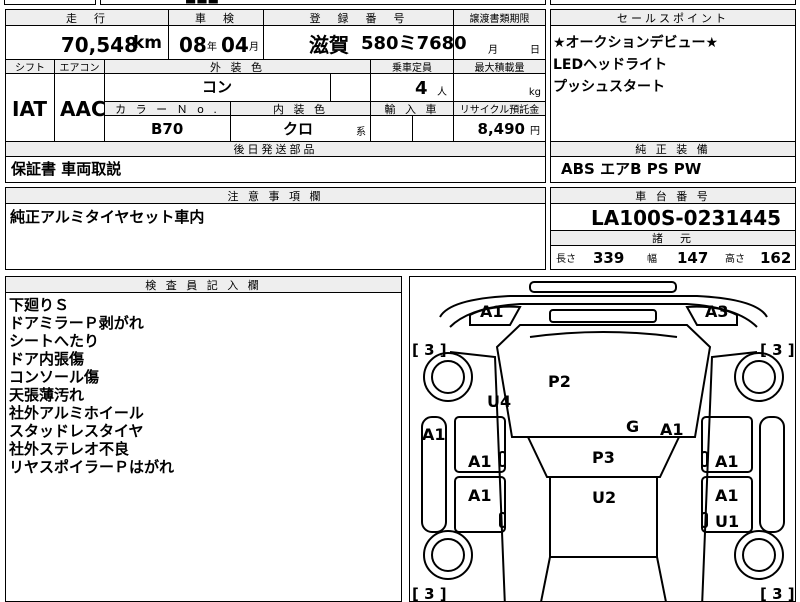  I want to click on color-no-value: B70, so click(167, 129).